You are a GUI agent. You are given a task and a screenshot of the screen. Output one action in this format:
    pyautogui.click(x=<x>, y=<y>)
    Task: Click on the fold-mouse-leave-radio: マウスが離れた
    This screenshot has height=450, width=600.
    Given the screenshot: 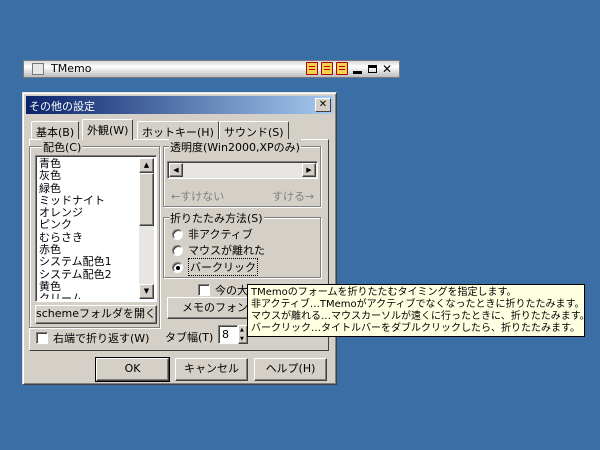 What is the action you would take?
    pyautogui.click(x=218, y=250)
    